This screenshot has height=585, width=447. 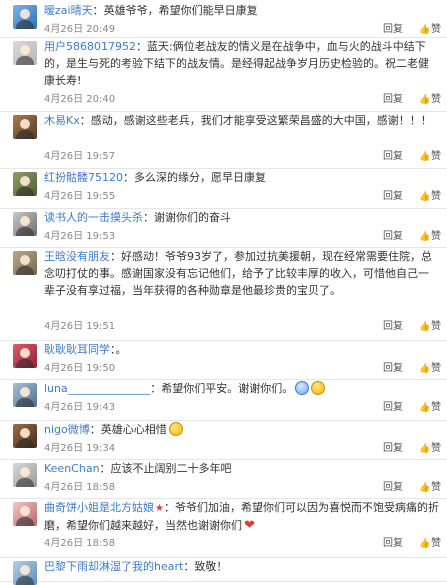 I want to click on username-link: 巴黎下雨却淋湿了我的heart, so click(x=113, y=566).